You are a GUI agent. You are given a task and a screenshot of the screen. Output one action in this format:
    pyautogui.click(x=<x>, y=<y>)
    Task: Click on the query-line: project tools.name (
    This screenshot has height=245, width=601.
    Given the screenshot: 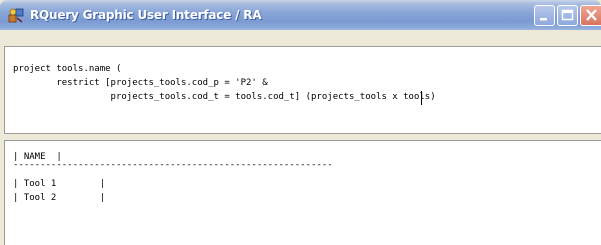 What is the action you would take?
    pyautogui.click(x=67, y=69)
    